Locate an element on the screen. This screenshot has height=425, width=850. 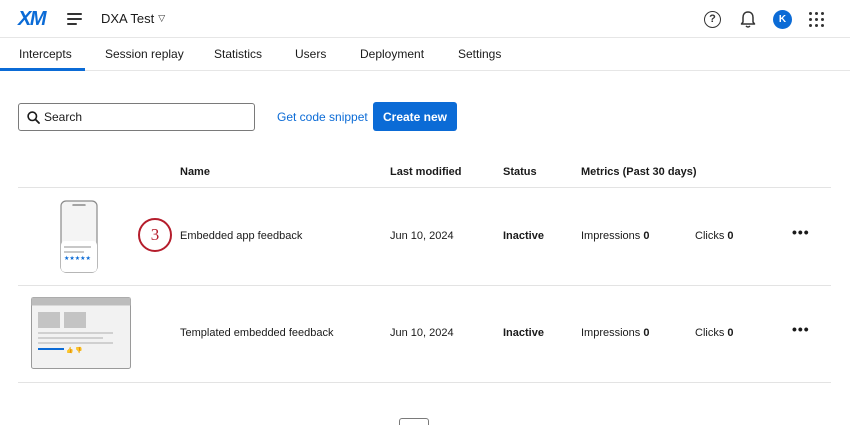
top-bar: XM DXA Test ▽ ? K is located at coordinates (425, 19).